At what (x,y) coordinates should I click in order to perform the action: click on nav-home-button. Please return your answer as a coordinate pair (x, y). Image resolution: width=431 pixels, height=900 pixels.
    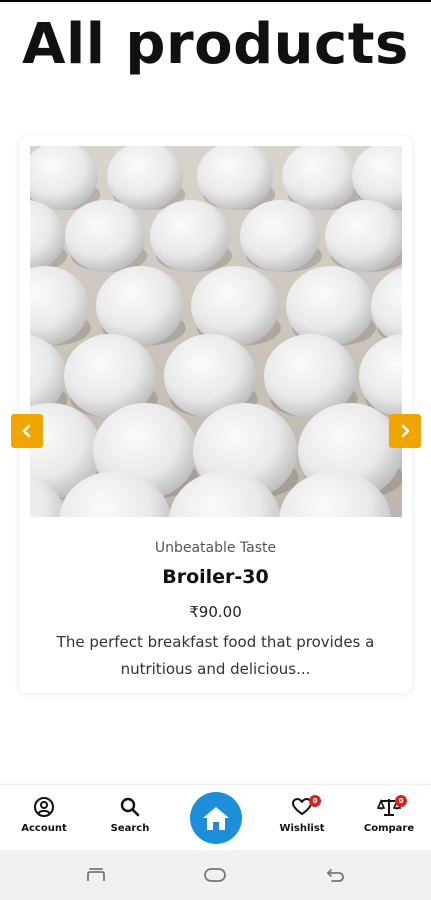
    Looking at the image, I should click on (216, 818).